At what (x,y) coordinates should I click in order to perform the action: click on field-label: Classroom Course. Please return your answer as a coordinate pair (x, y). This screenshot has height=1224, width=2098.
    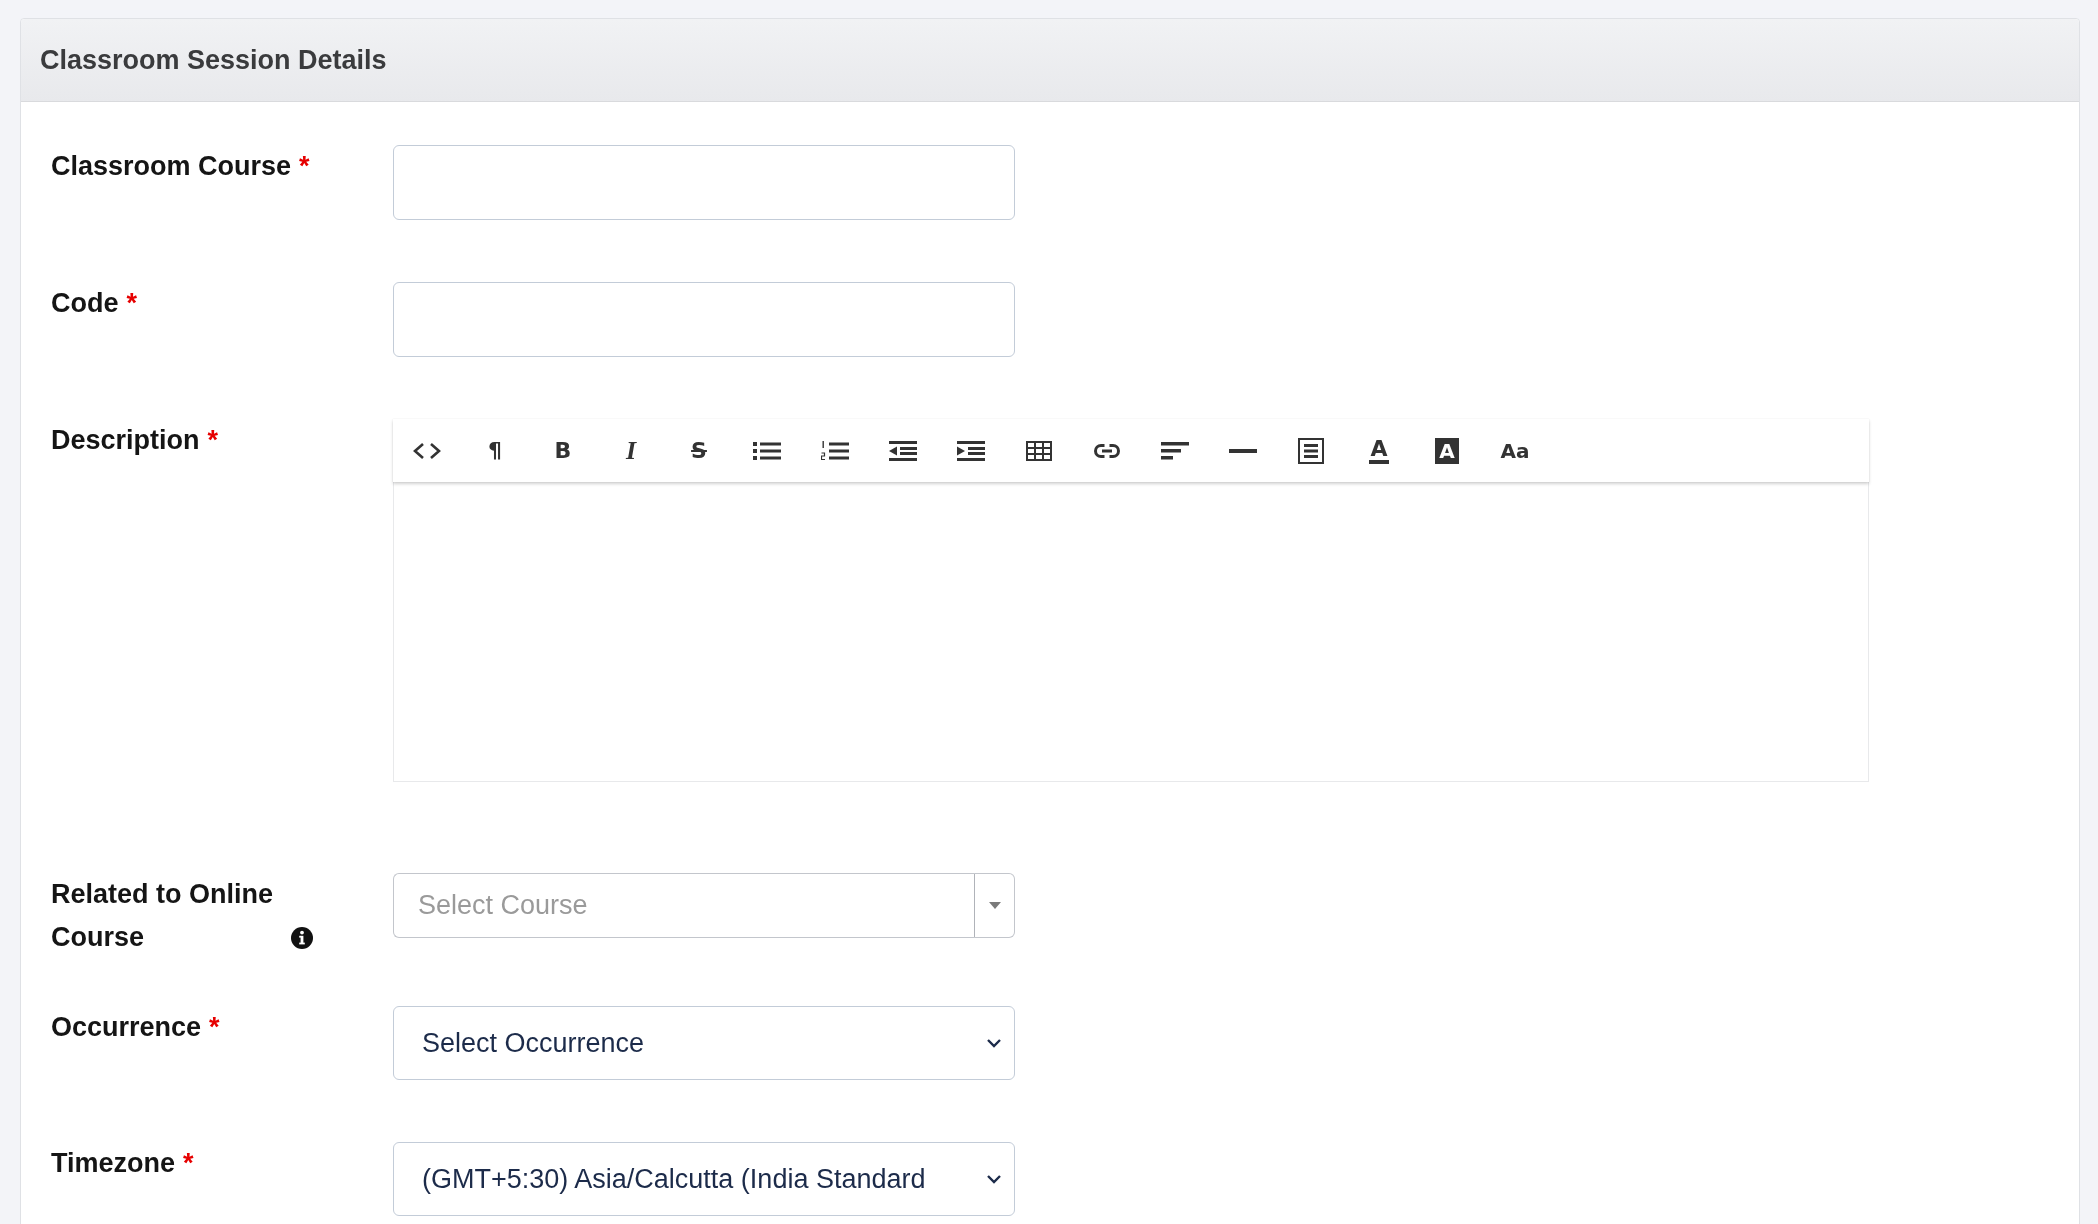
    Looking at the image, I should click on (171, 166).